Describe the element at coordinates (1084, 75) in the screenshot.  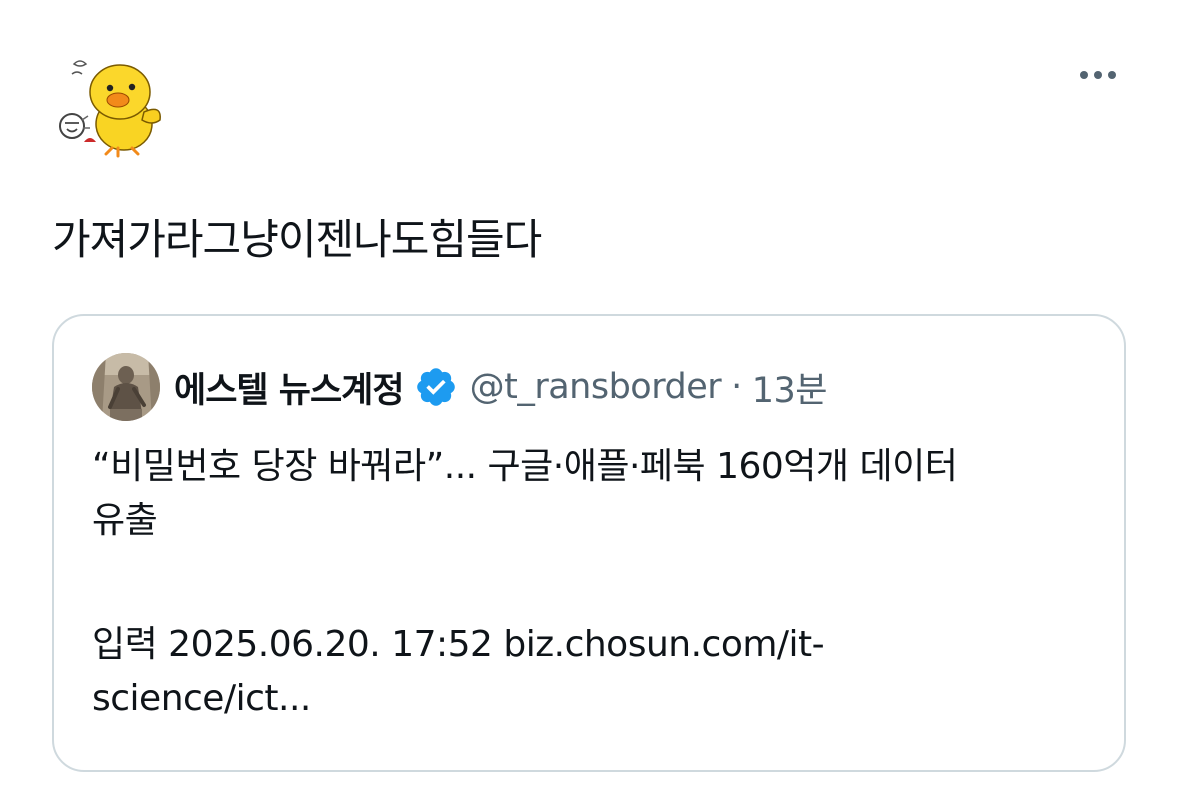
I see `more-options-icon` at that location.